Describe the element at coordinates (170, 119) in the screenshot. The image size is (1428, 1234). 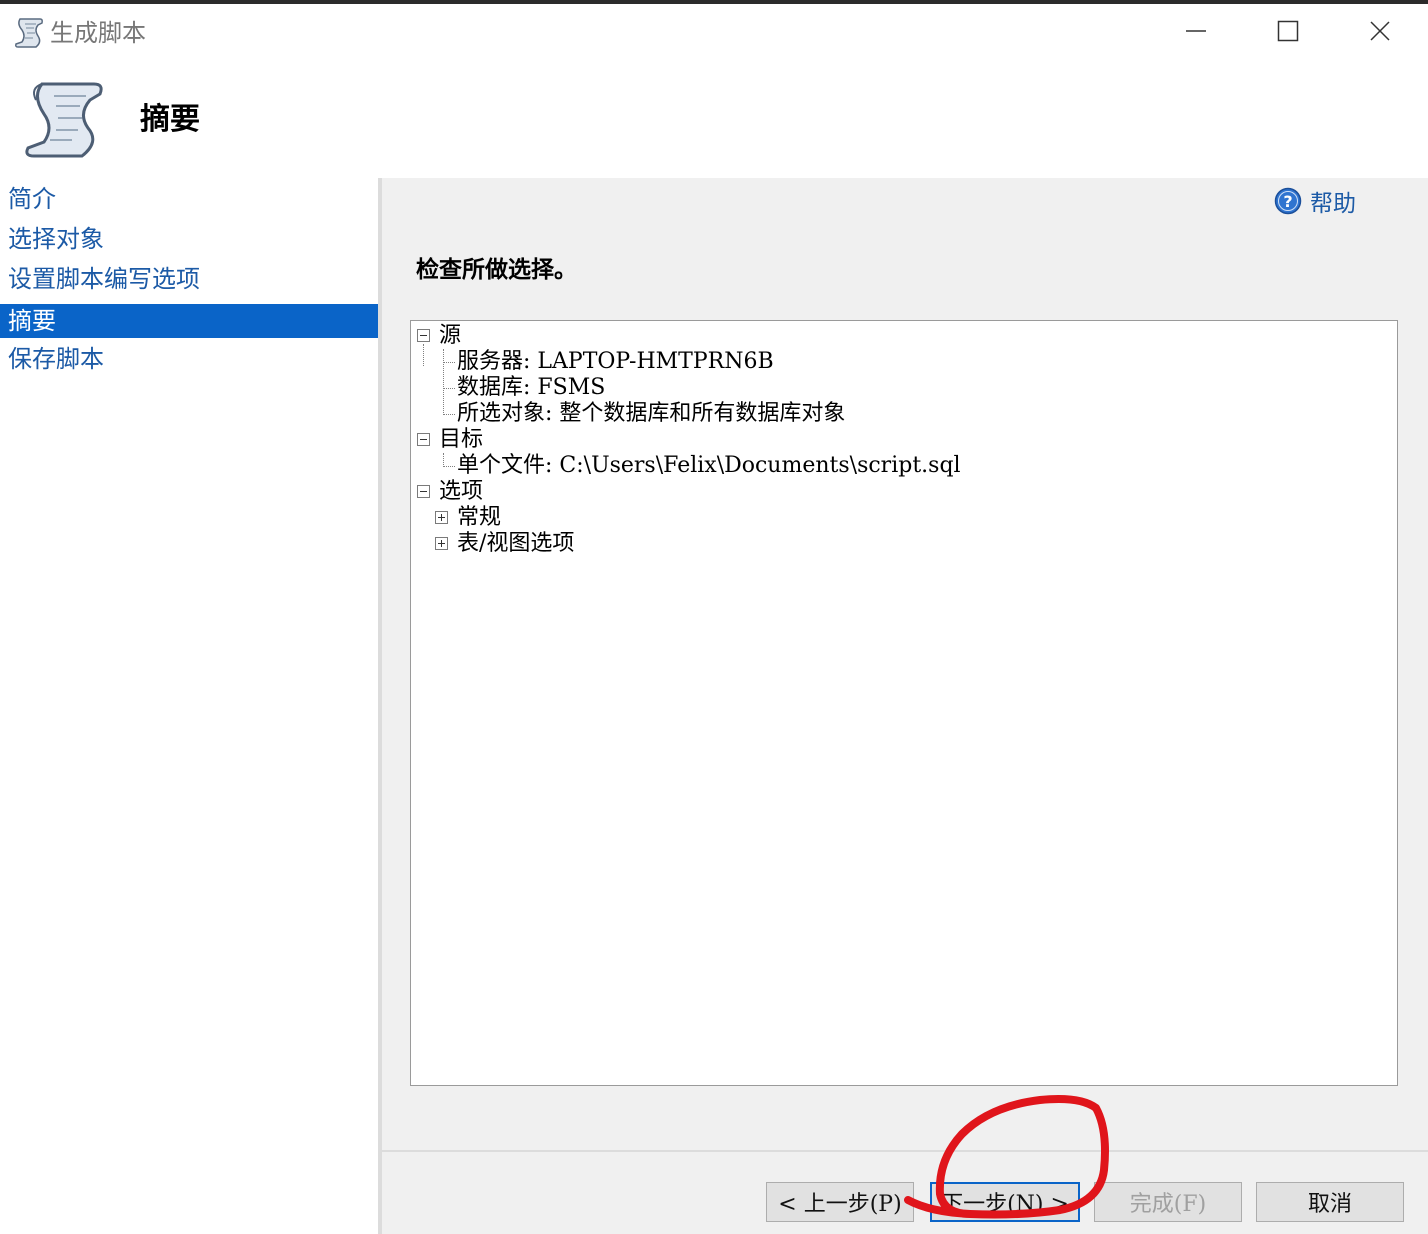
I see `page-title: 摘要` at that location.